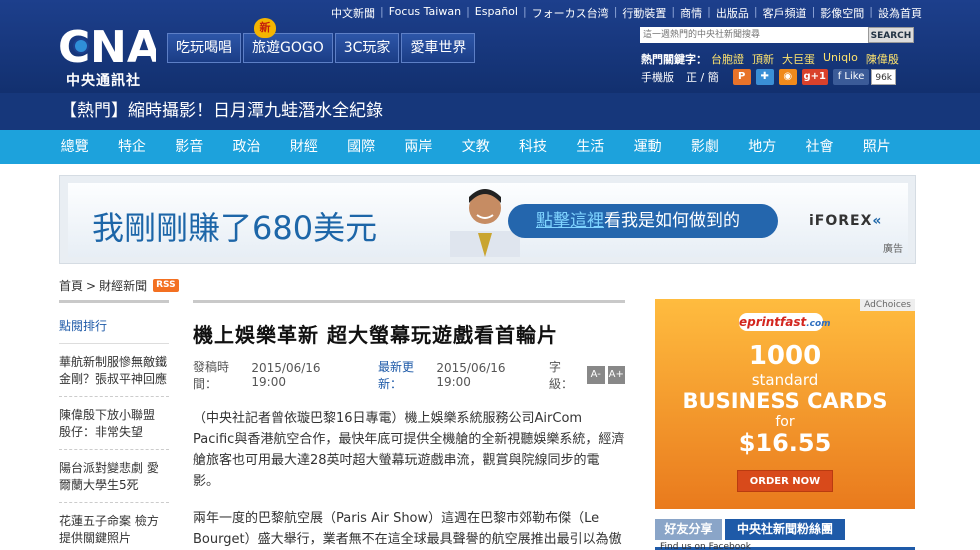 The image size is (980, 550). Describe the element at coordinates (114, 531) in the screenshot. I see `popular-item: 花蓮五子命案 檢方提供關鍵照片` at that location.